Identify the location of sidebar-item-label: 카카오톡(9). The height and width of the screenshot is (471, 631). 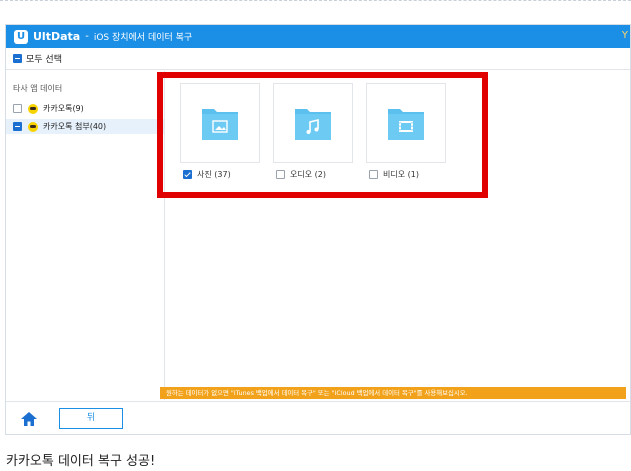
(63, 108).